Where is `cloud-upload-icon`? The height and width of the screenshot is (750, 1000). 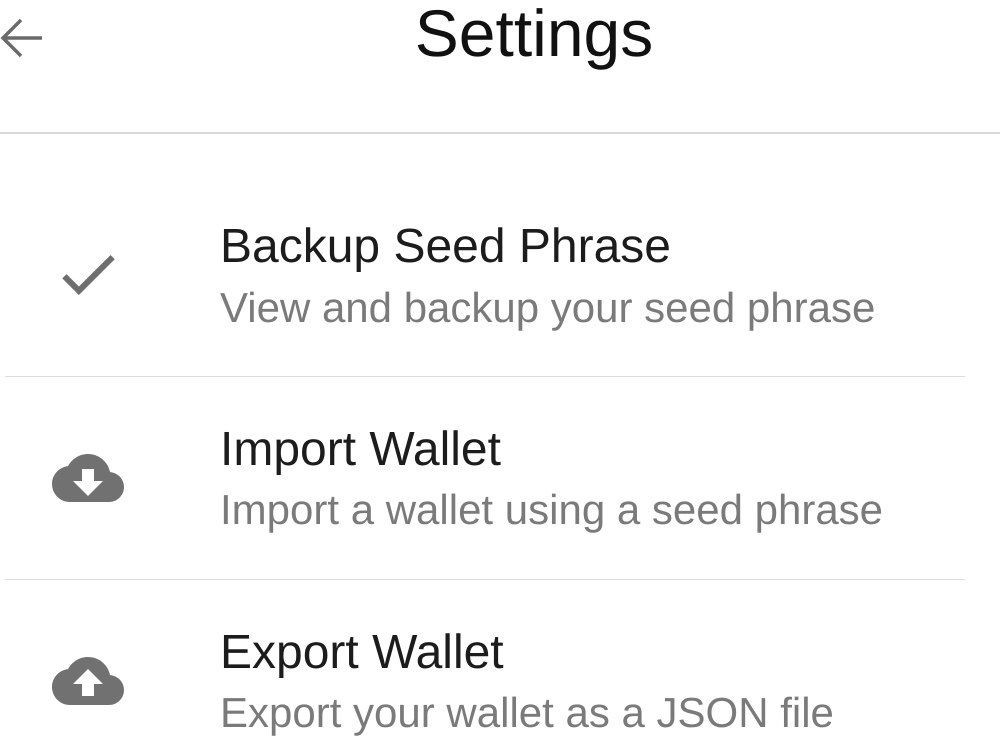
cloud-upload-icon is located at coordinates (88, 680).